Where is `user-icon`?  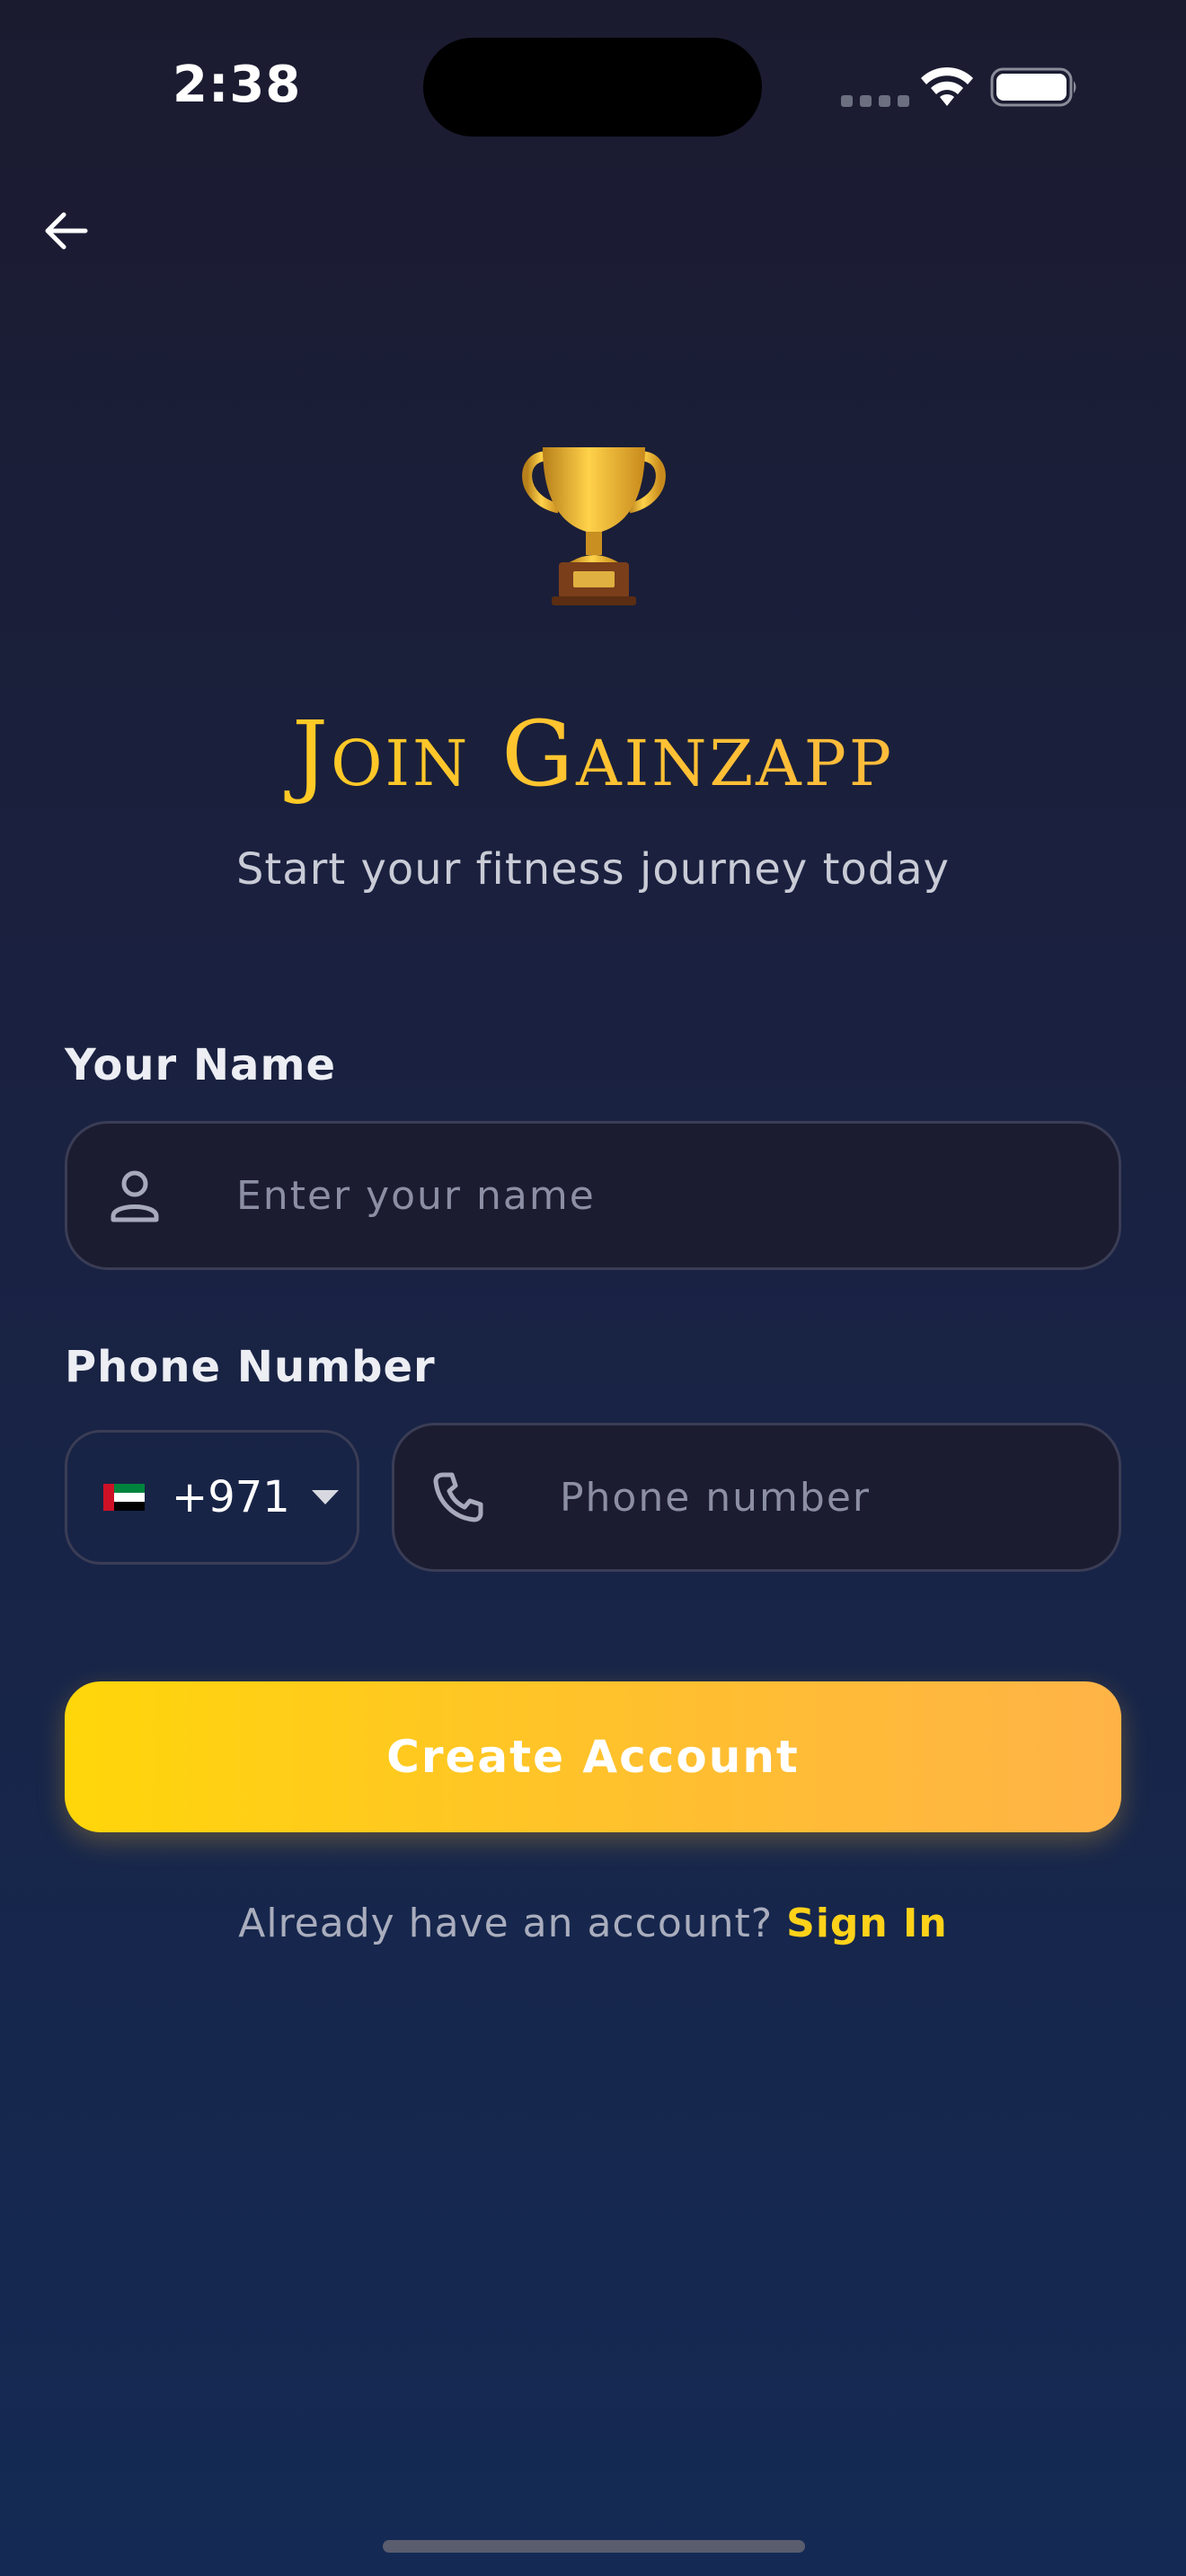 user-icon is located at coordinates (135, 1196).